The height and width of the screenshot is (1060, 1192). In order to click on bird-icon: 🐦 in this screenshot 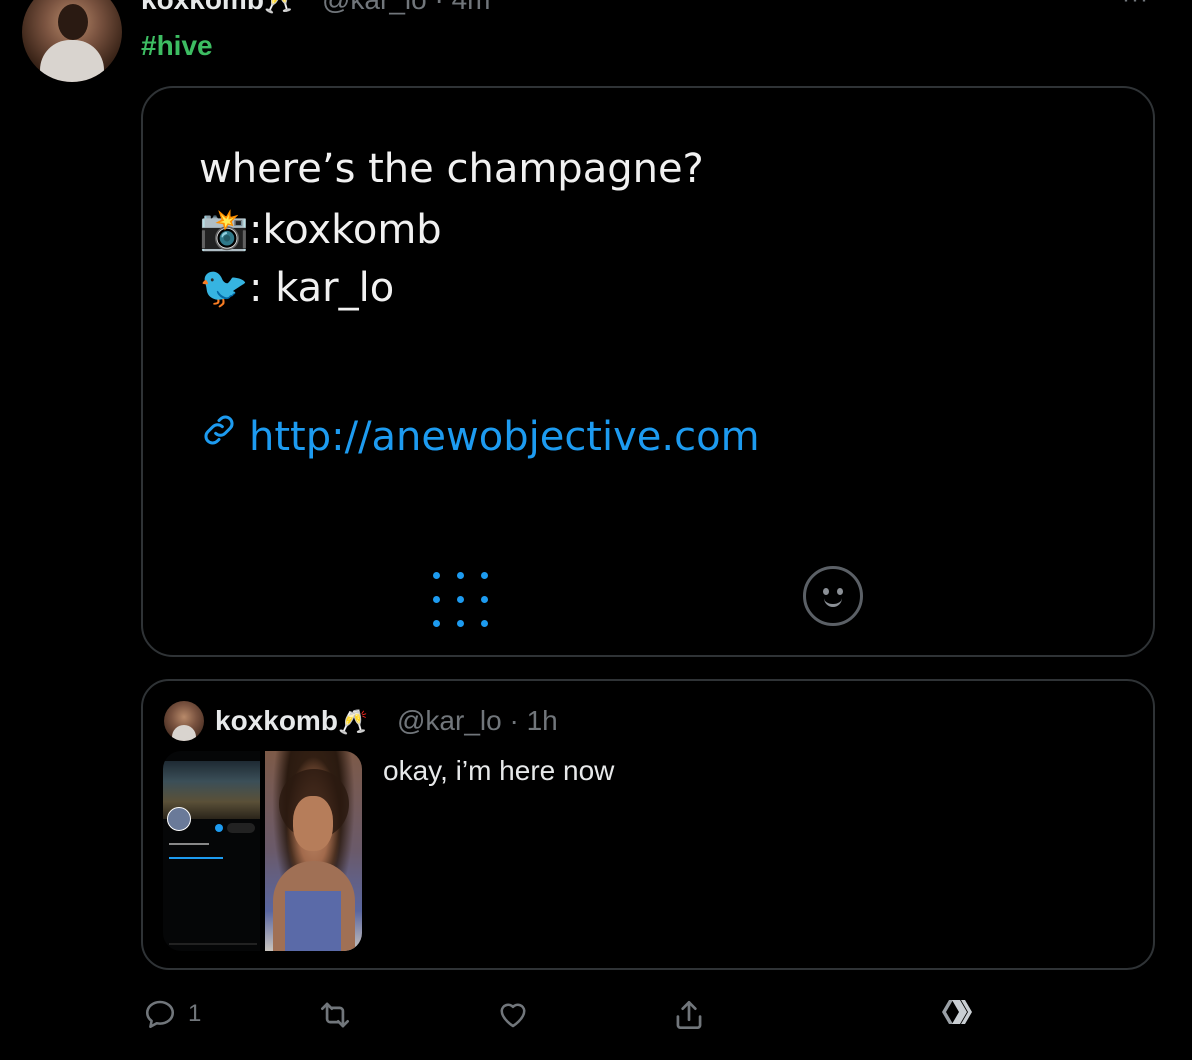, I will do `click(224, 288)`.